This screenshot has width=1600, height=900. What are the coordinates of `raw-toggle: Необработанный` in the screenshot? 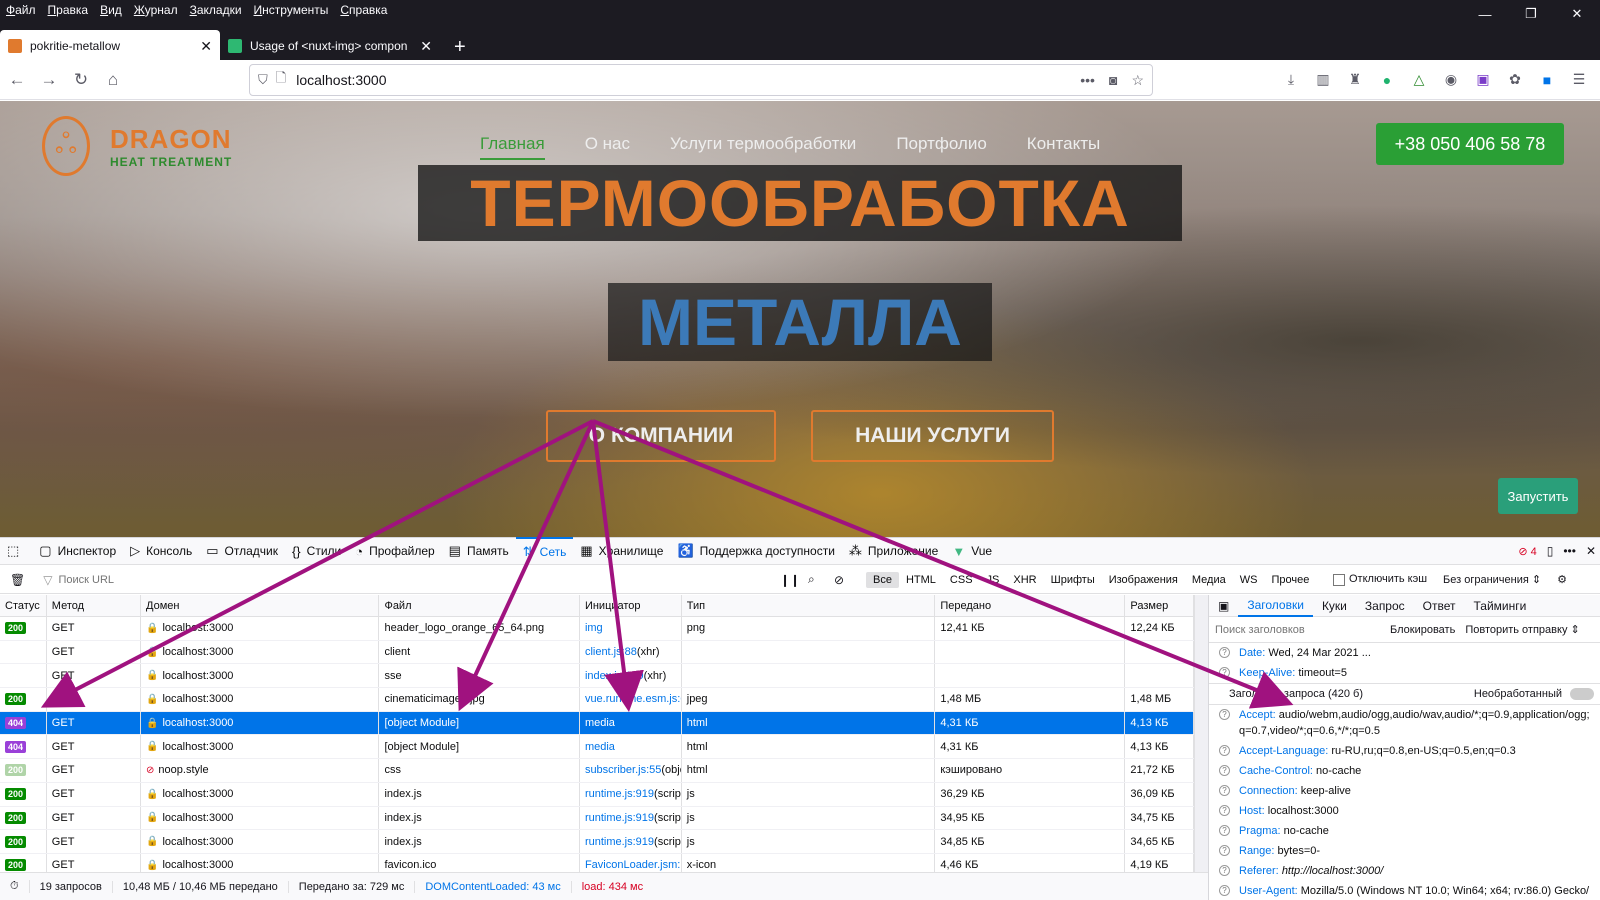 It's located at (1534, 694).